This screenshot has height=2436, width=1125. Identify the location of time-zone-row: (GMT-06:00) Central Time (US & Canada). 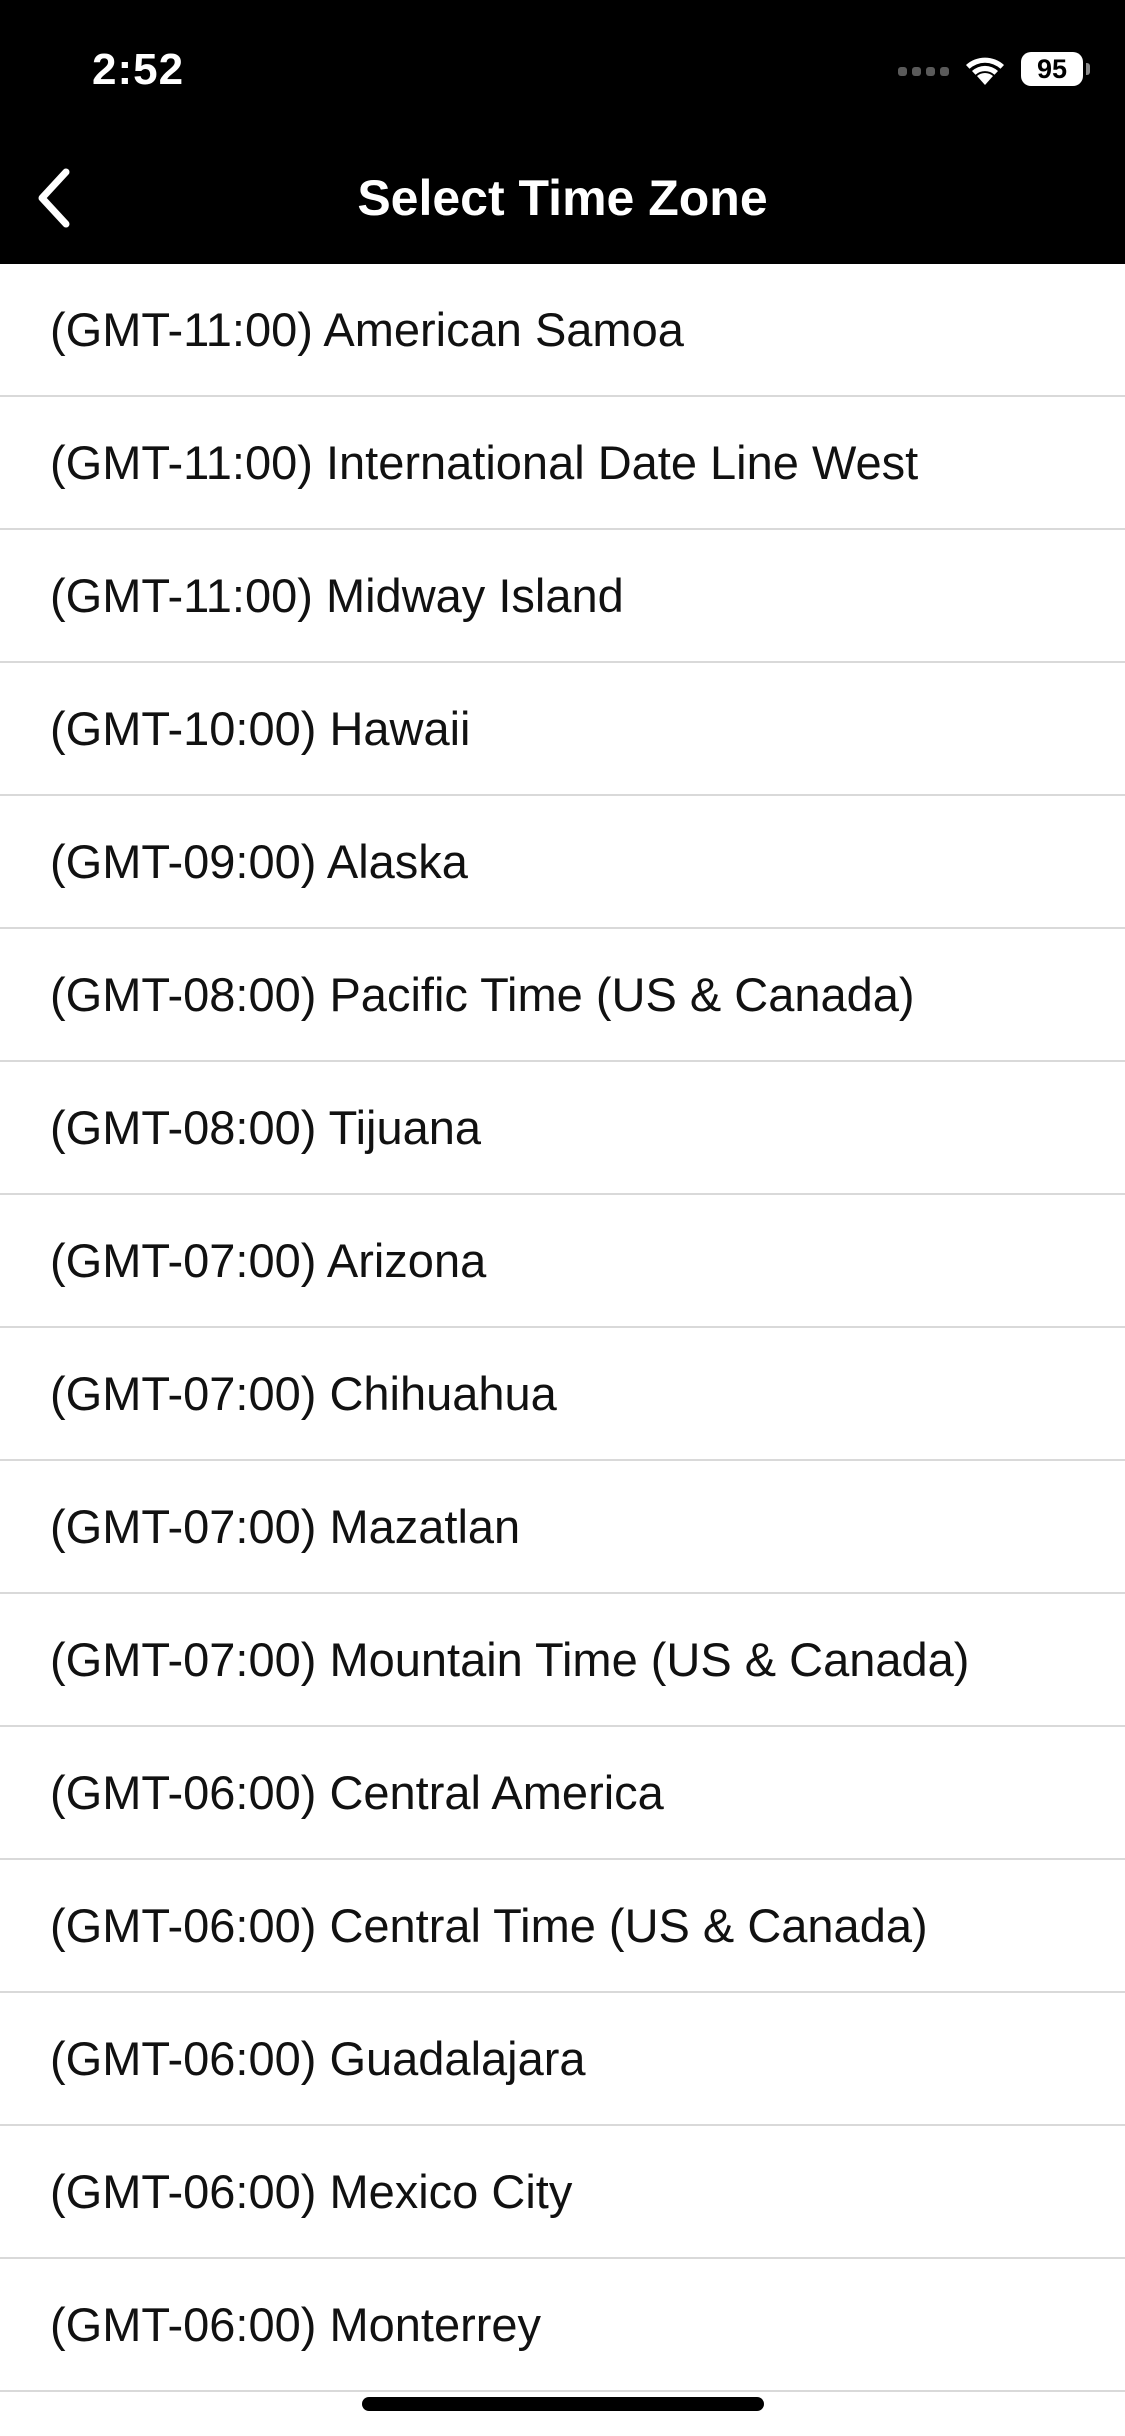
(562, 1926).